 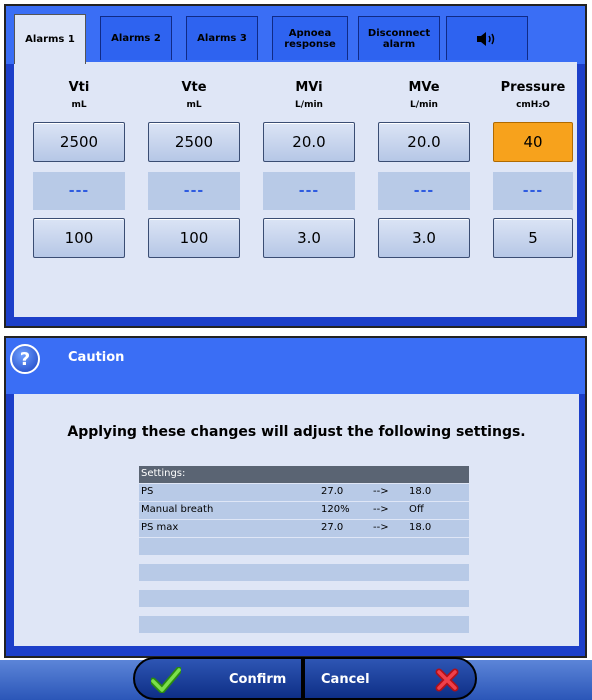 I want to click on tab-label: Apnoea response, so click(x=310, y=38).